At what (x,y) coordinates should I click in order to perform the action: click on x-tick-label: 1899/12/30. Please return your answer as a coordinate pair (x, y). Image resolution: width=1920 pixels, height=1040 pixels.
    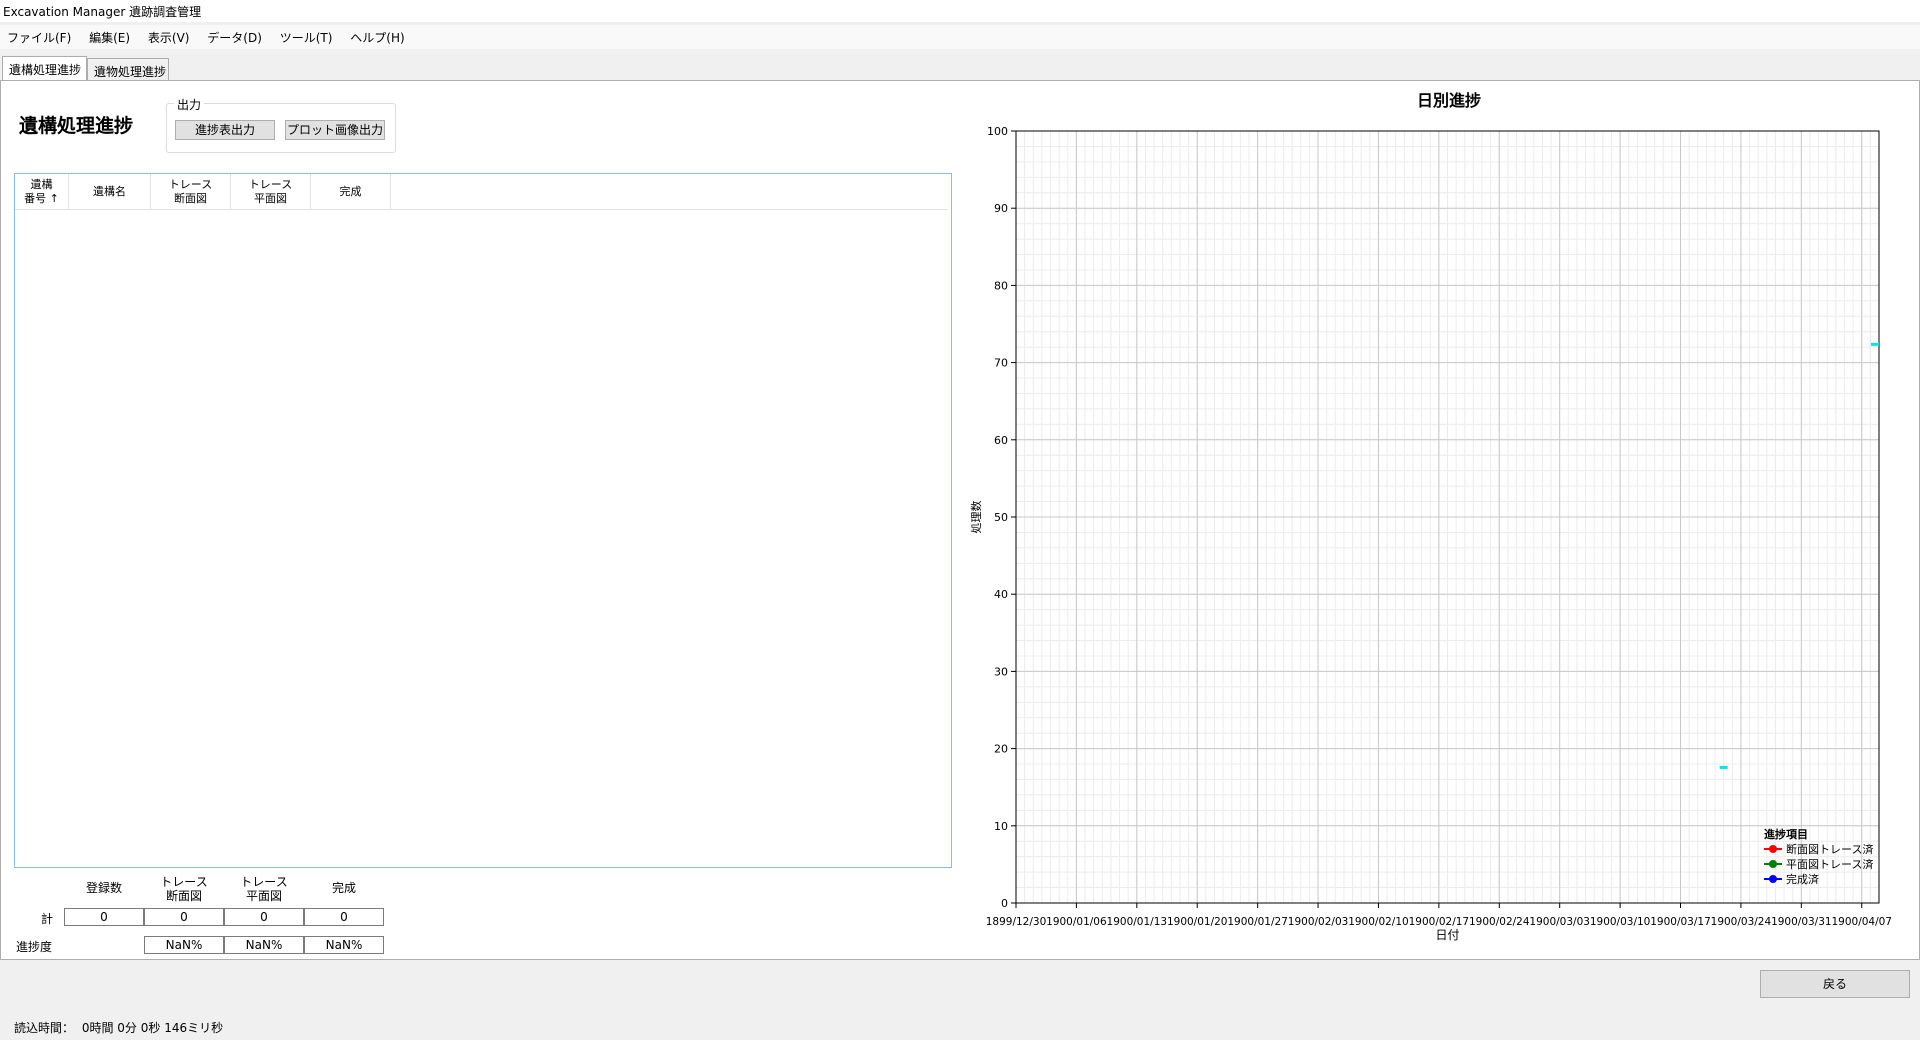
    Looking at the image, I should click on (1016, 922).